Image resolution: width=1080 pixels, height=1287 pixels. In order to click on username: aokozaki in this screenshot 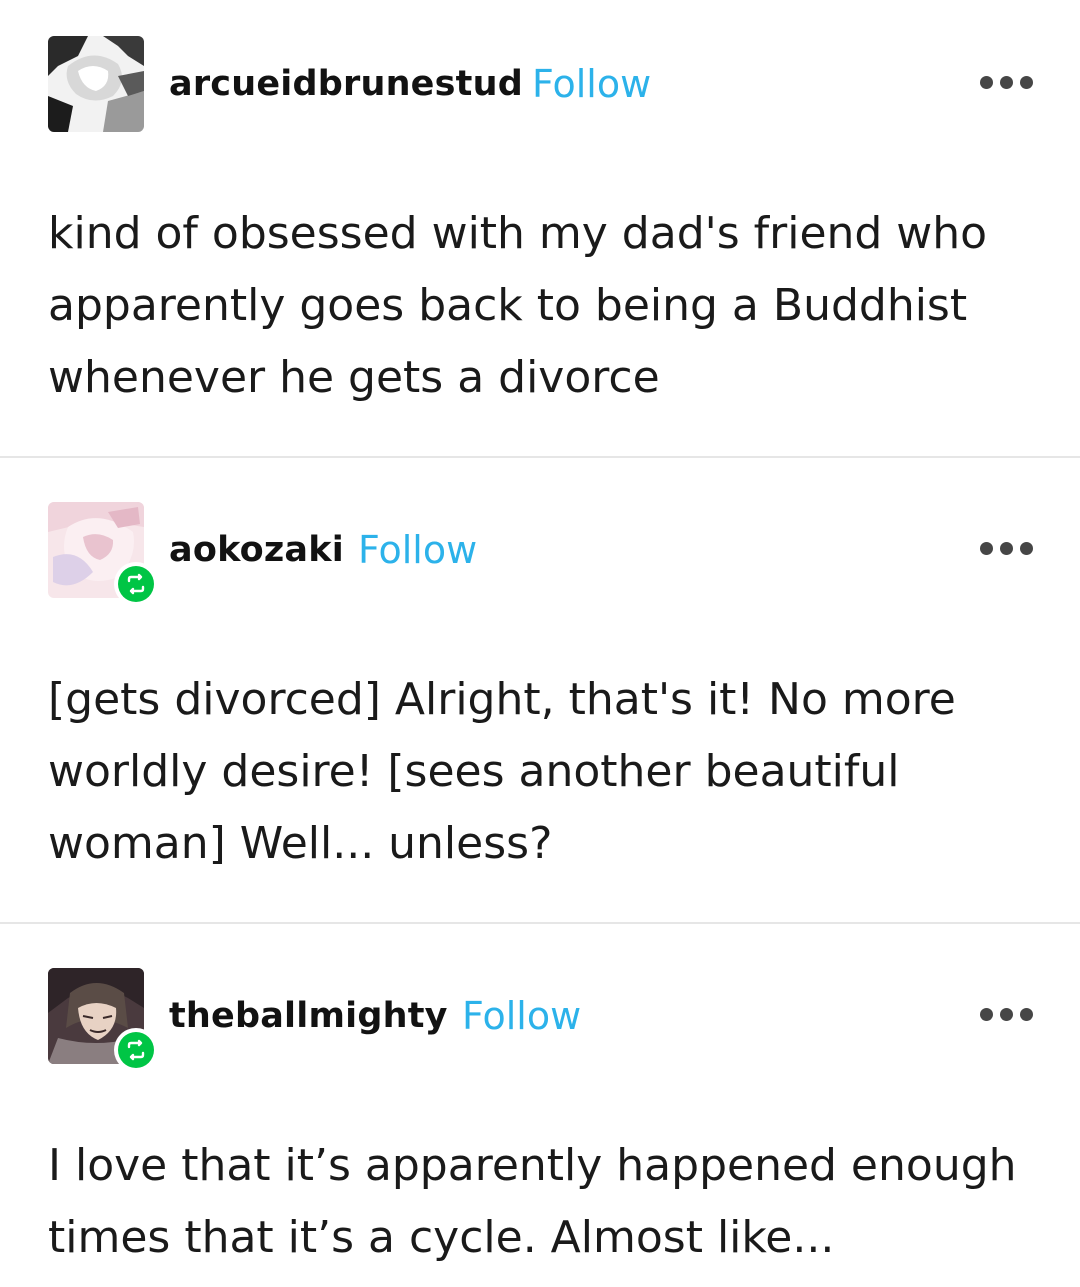, I will do `click(256, 550)`.